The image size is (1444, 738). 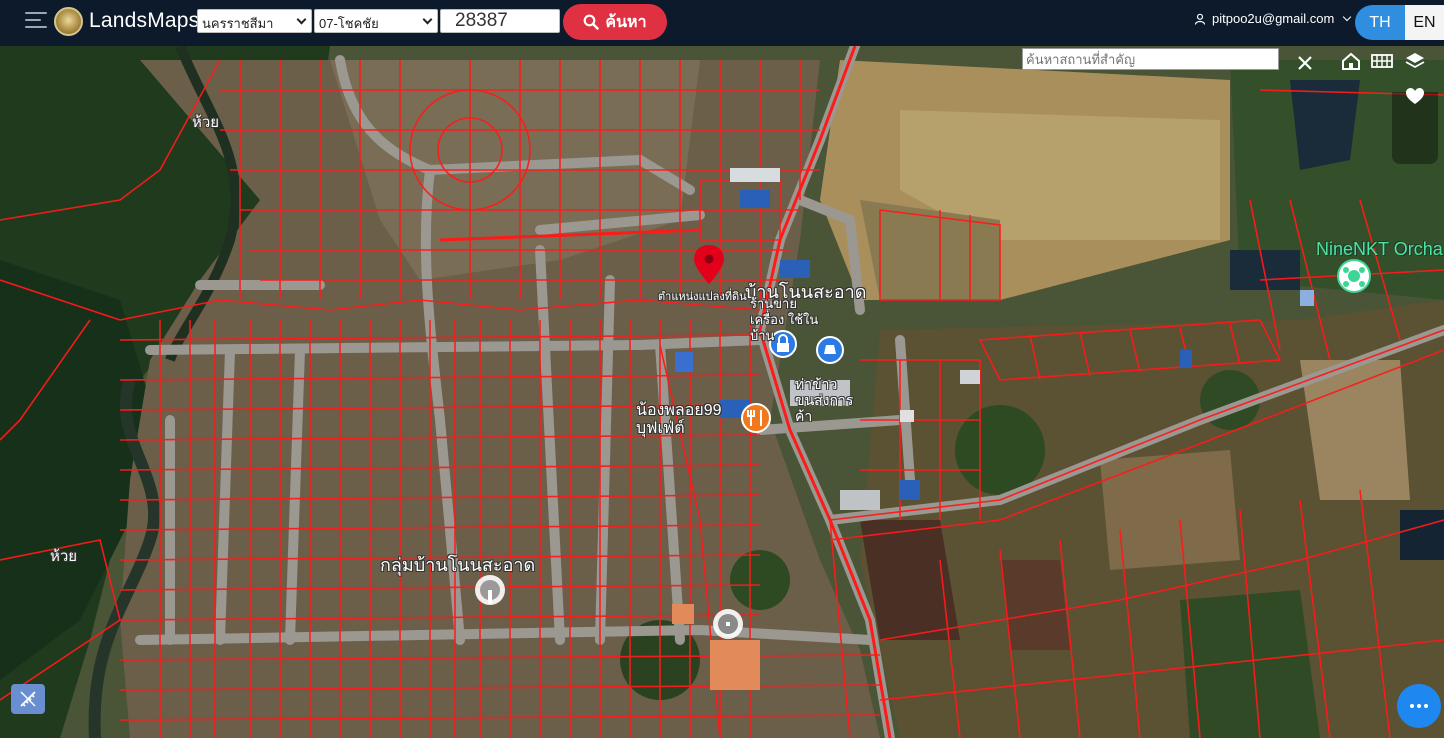 What do you see at coordinates (1382, 61) in the screenshot?
I see `grid-icon` at bounding box center [1382, 61].